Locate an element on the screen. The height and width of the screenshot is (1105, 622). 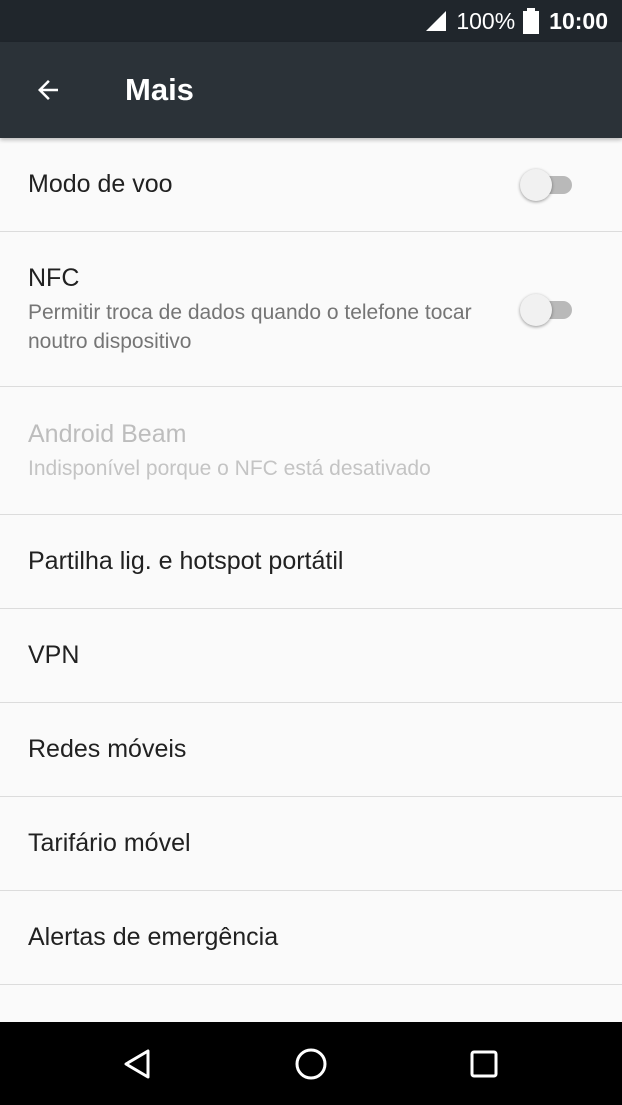
item-title: Partilha lig. e hotspot portátil is located at coordinates (186, 561).